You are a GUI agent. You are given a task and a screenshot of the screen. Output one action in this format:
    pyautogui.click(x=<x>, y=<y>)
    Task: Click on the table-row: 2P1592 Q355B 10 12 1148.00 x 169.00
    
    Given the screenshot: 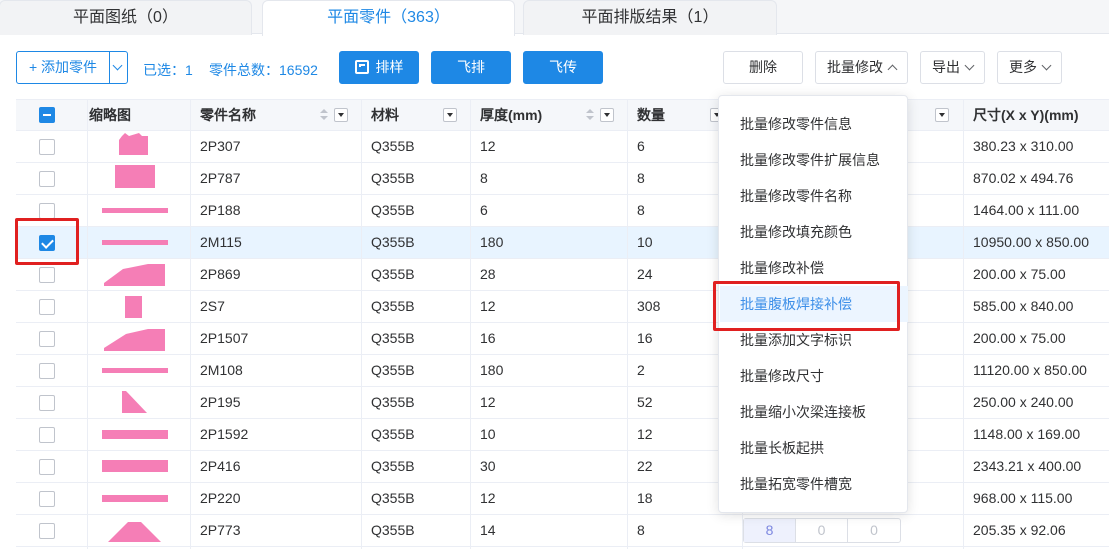 What is the action you would take?
    pyautogui.click(x=562, y=435)
    